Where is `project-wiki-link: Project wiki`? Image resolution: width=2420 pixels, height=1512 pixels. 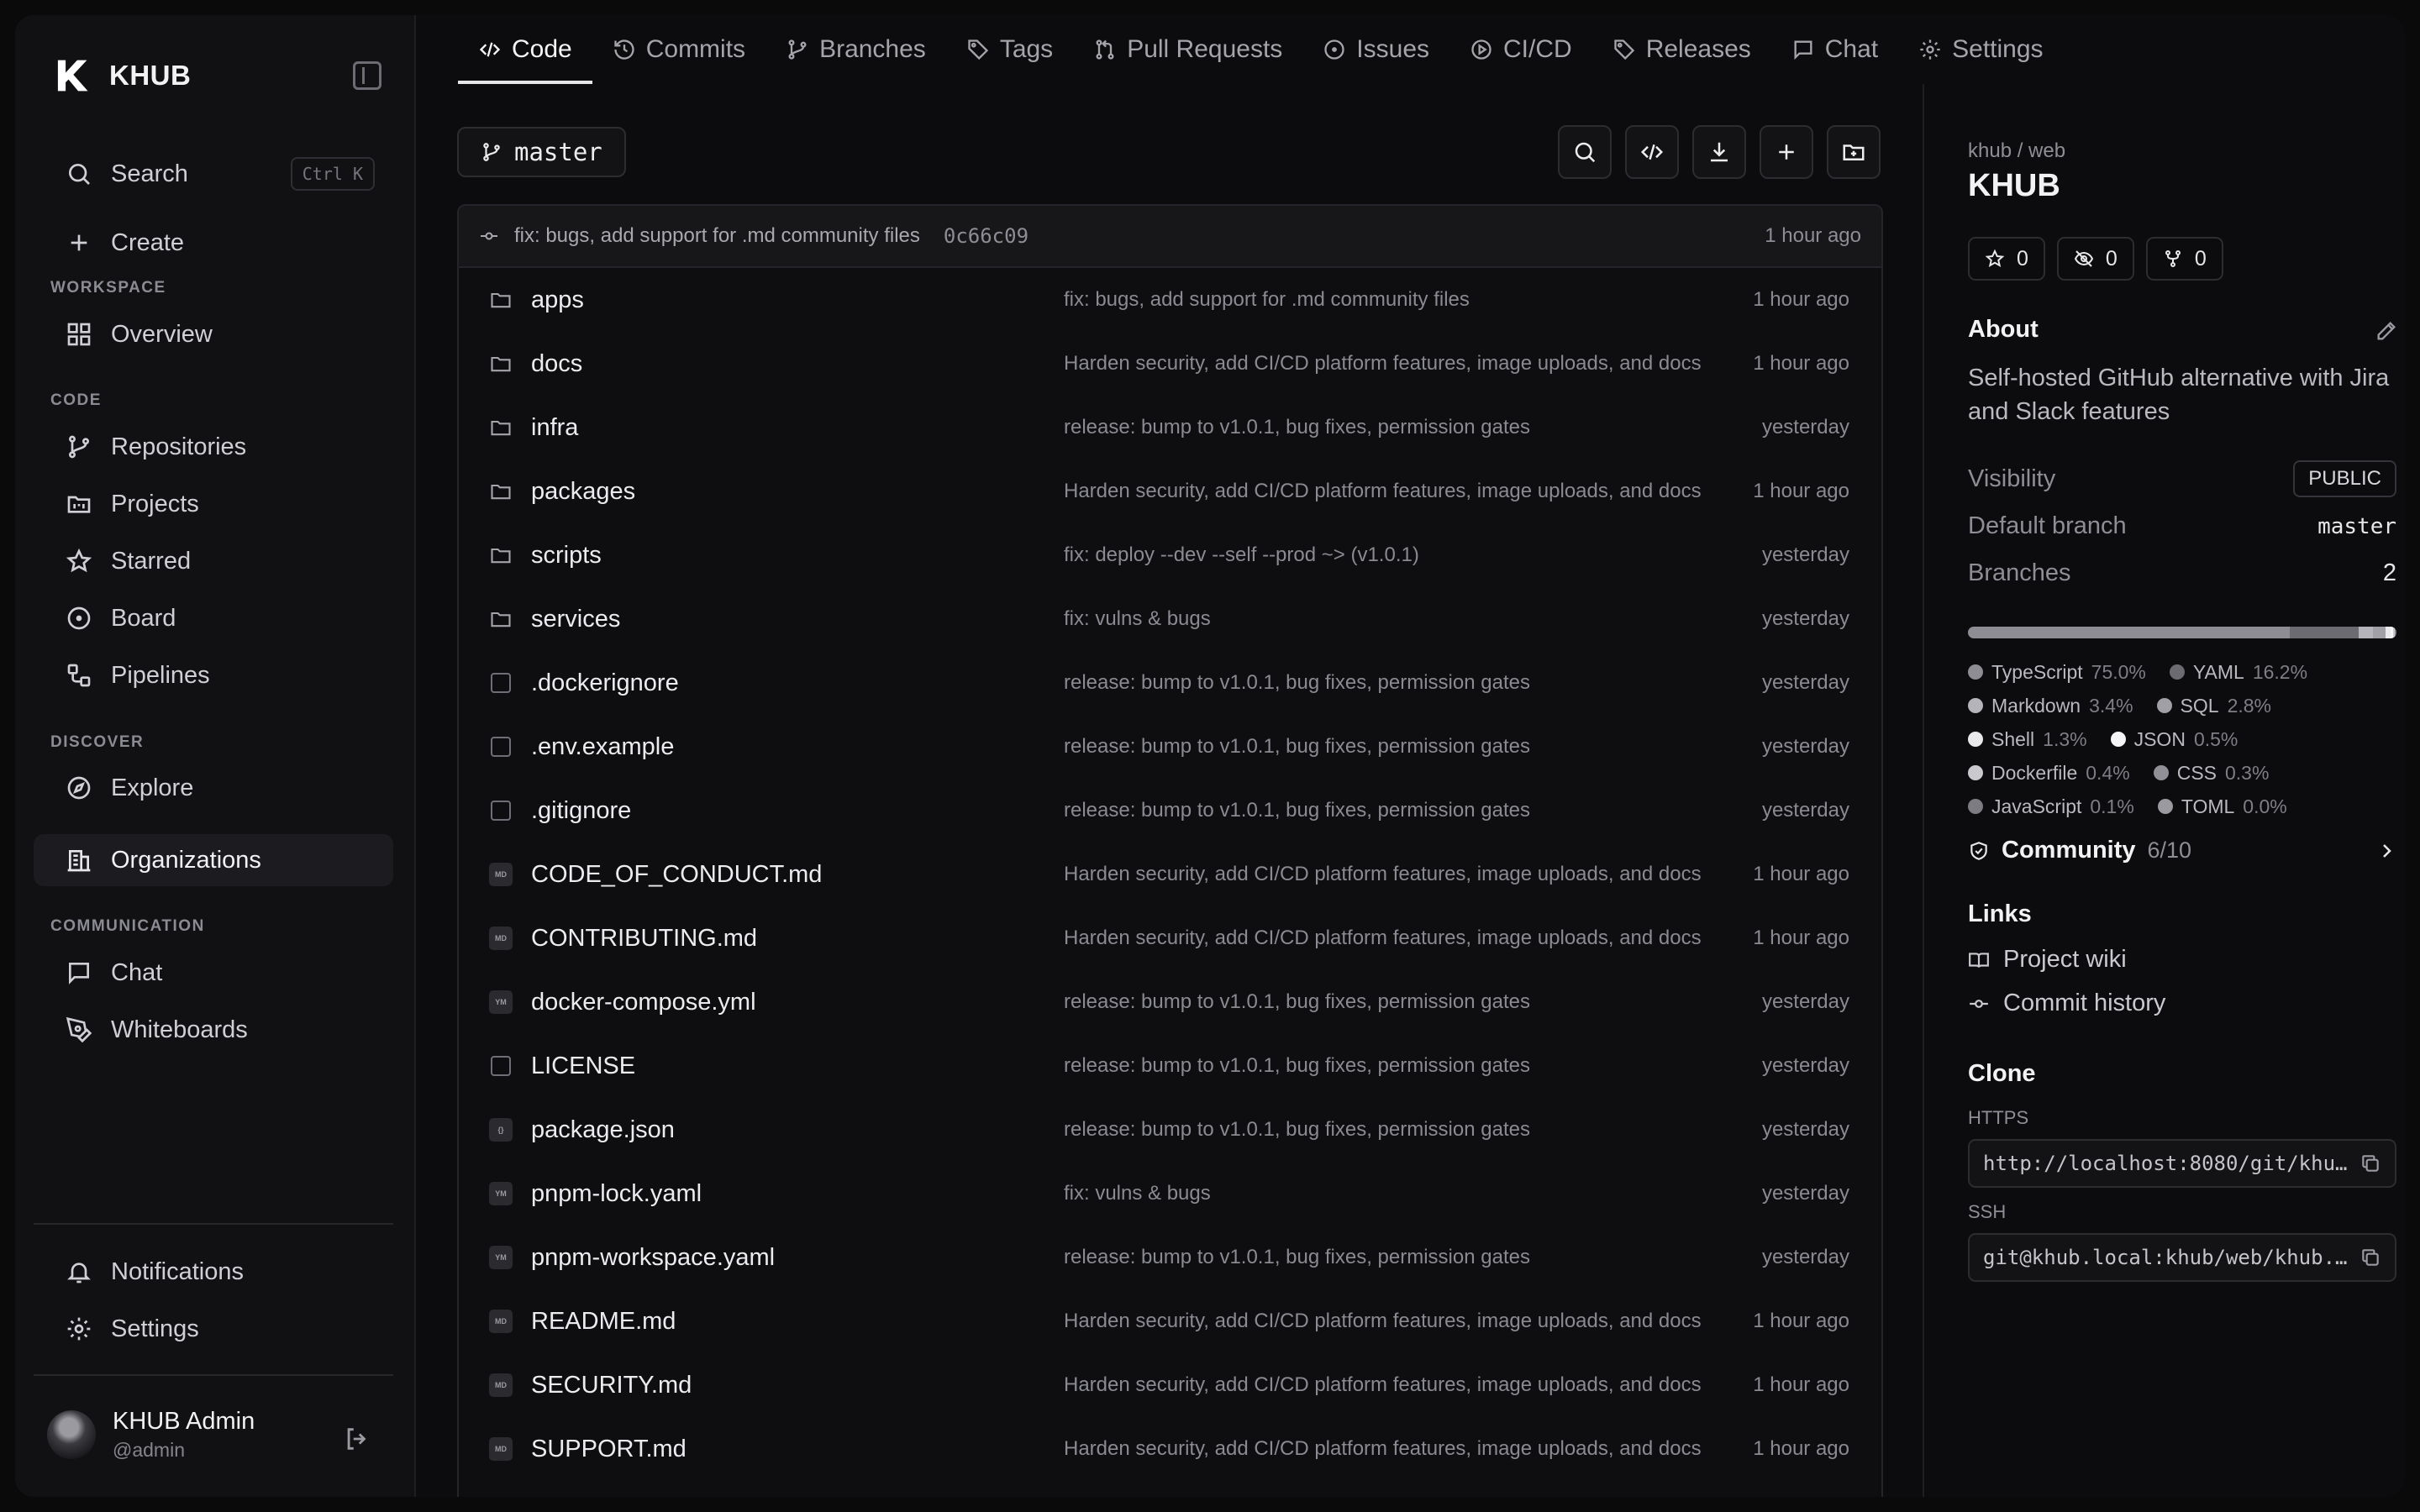 project-wiki-link: Project wiki is located at coordinates (2182, 960).